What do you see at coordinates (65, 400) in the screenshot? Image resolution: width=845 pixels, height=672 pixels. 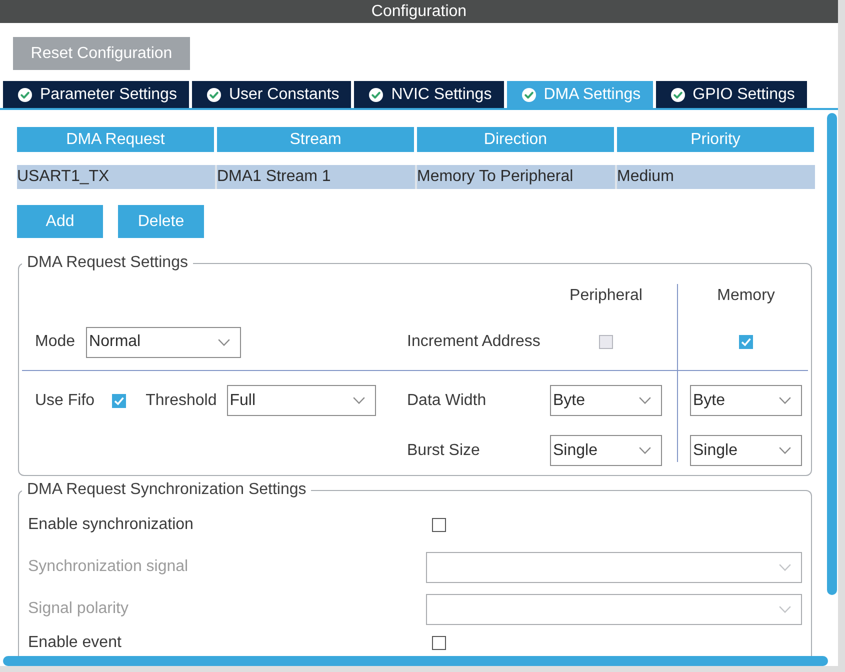 I see `field-label: Use Fifo` at bounding box center [65, 400].